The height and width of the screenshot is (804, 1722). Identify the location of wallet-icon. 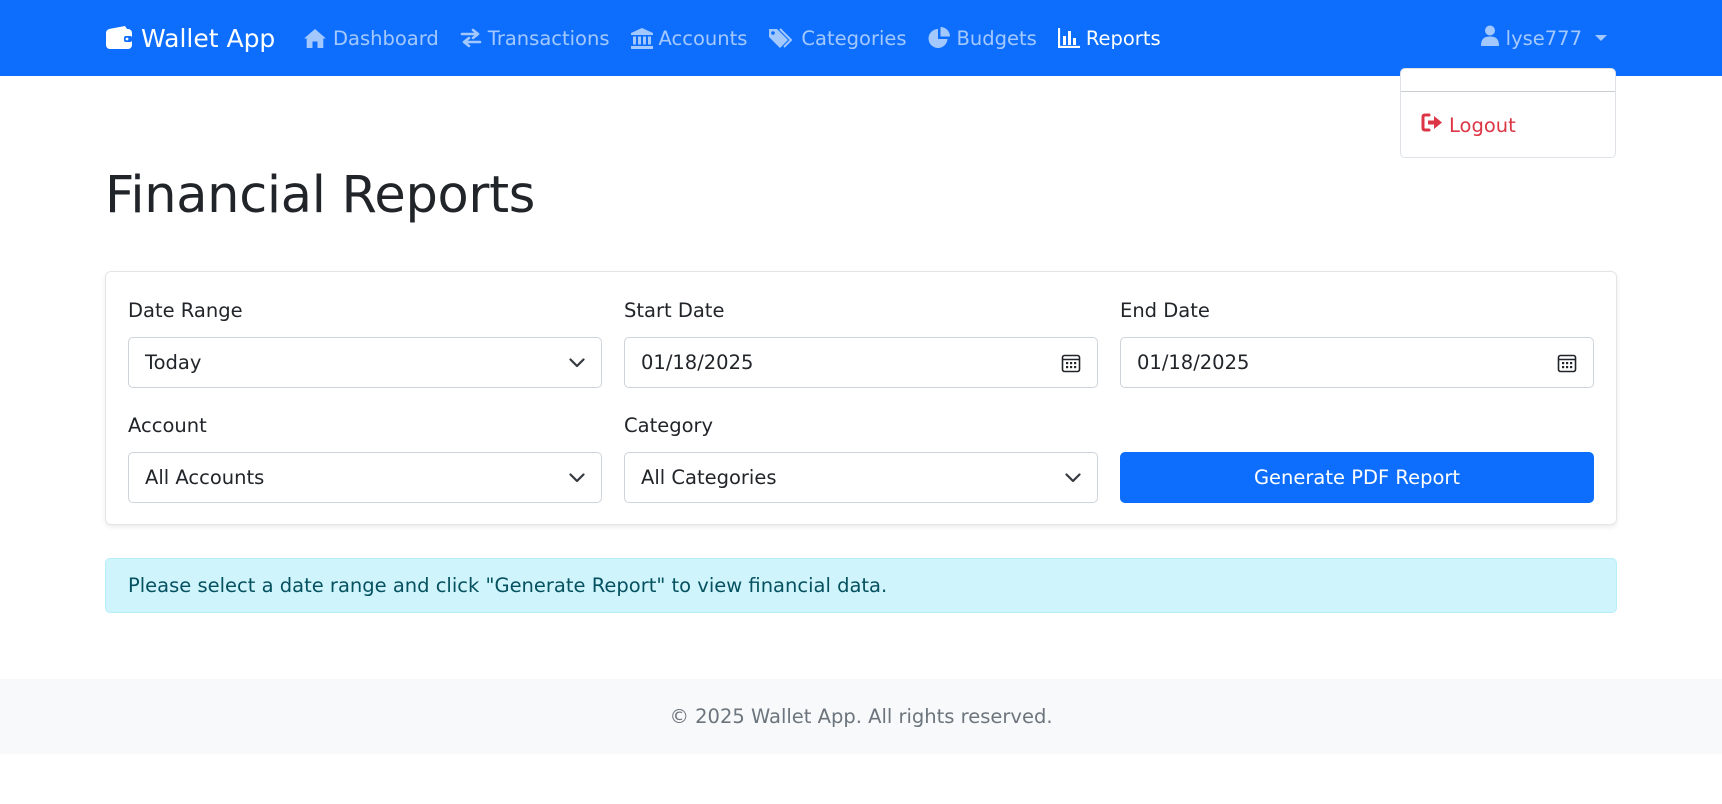
(119, 38).